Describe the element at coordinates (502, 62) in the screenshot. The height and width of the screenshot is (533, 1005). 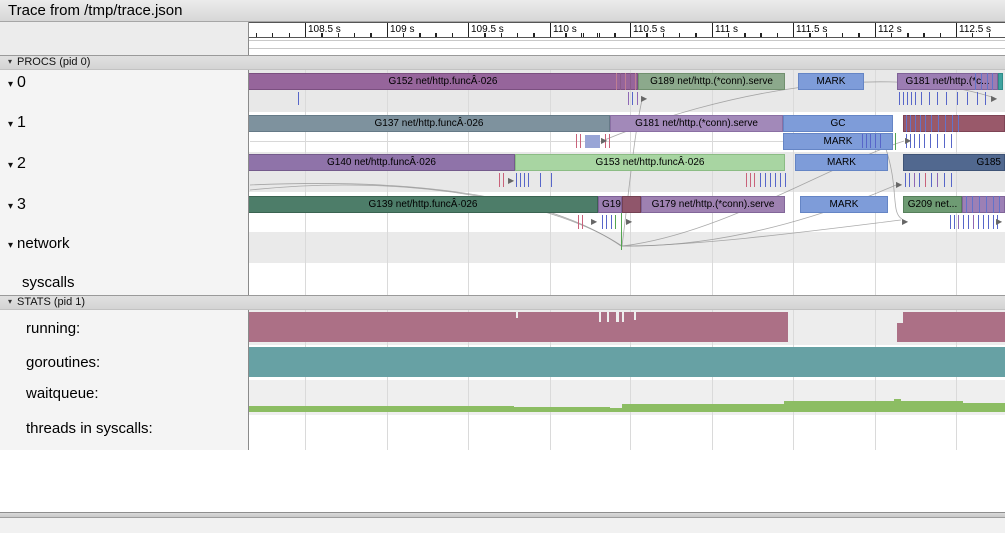
I see `procs-section-header: ▾ PROCS (pid 0)` at that location.